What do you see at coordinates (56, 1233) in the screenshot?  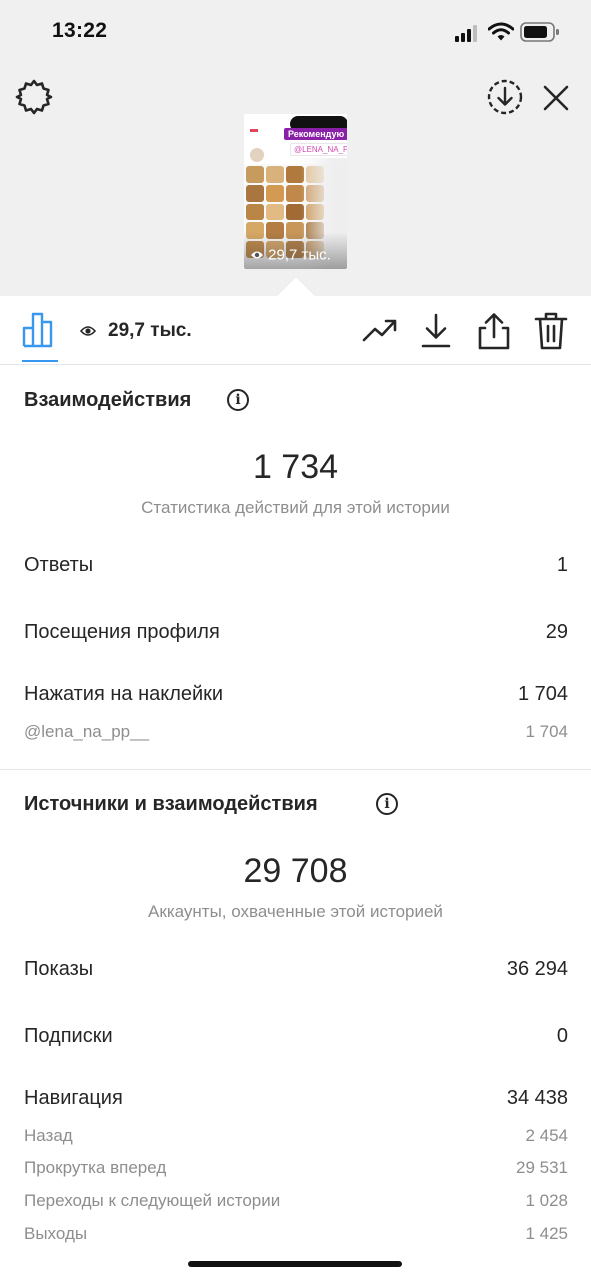 I see `stat-sublabel: Выходы` at bounding box center [56, 1233].